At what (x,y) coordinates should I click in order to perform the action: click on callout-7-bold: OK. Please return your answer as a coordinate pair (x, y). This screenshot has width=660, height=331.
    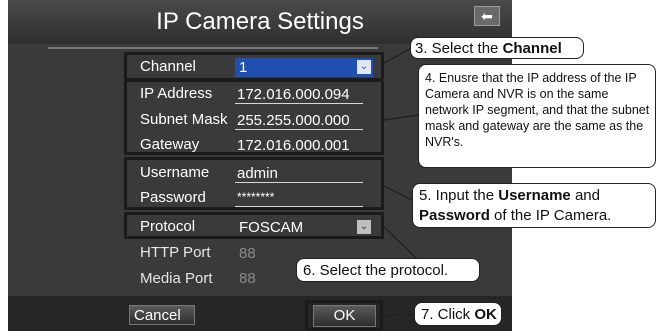
    Looking at the image, I should click on (485, 314).